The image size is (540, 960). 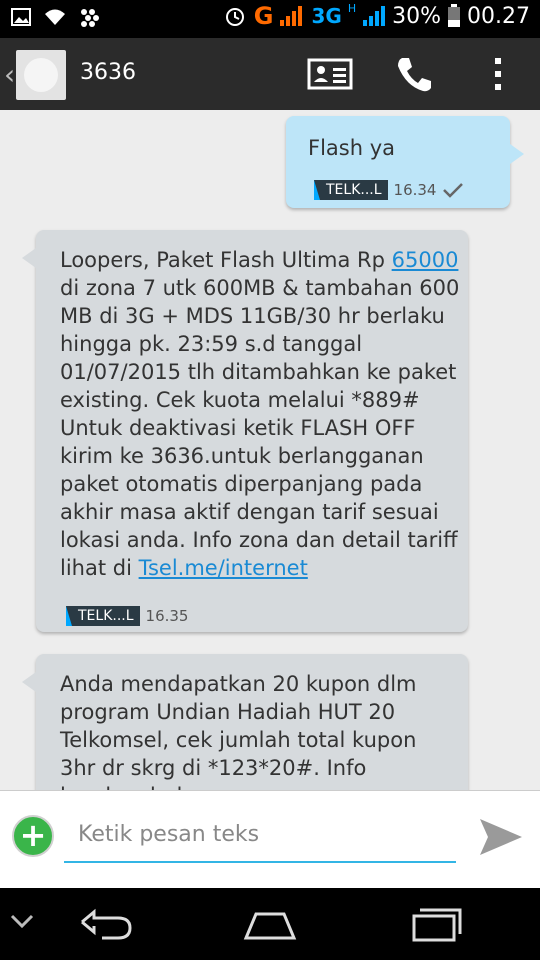 I want to click on call-button, so click(x=414, y=74).